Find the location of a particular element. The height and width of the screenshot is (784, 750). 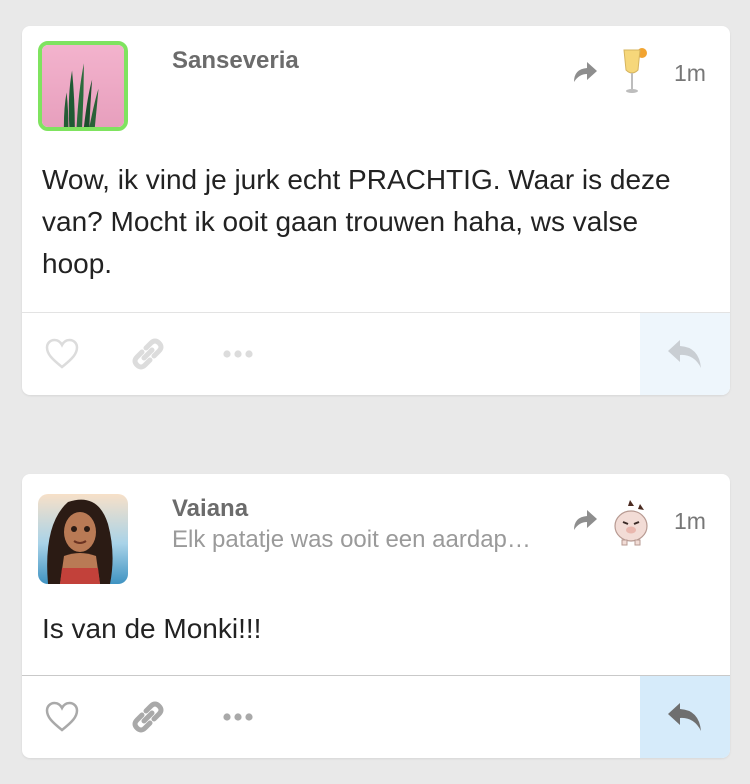

champagne-glass-avatar-icon is located at coordinates (631, 70).